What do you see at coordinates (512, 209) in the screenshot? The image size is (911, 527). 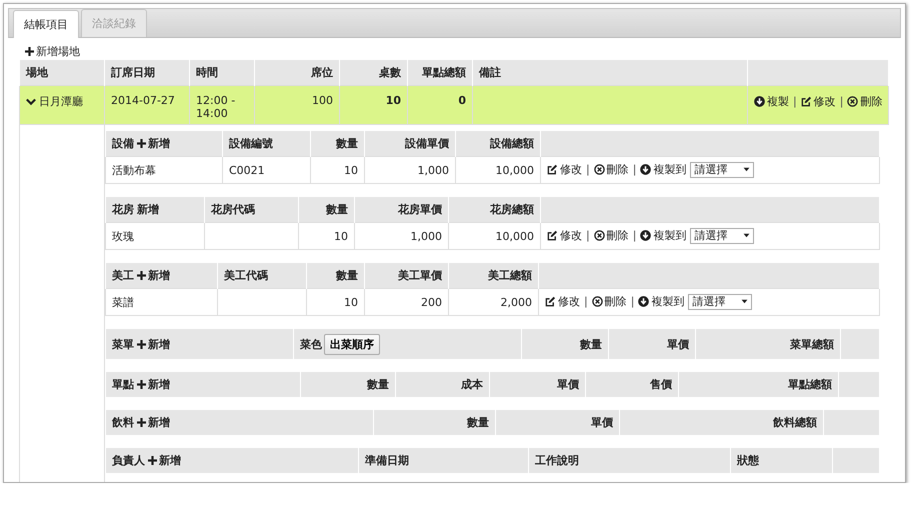 I see `column-header: 花房總額` at bounding box center [512, 209].